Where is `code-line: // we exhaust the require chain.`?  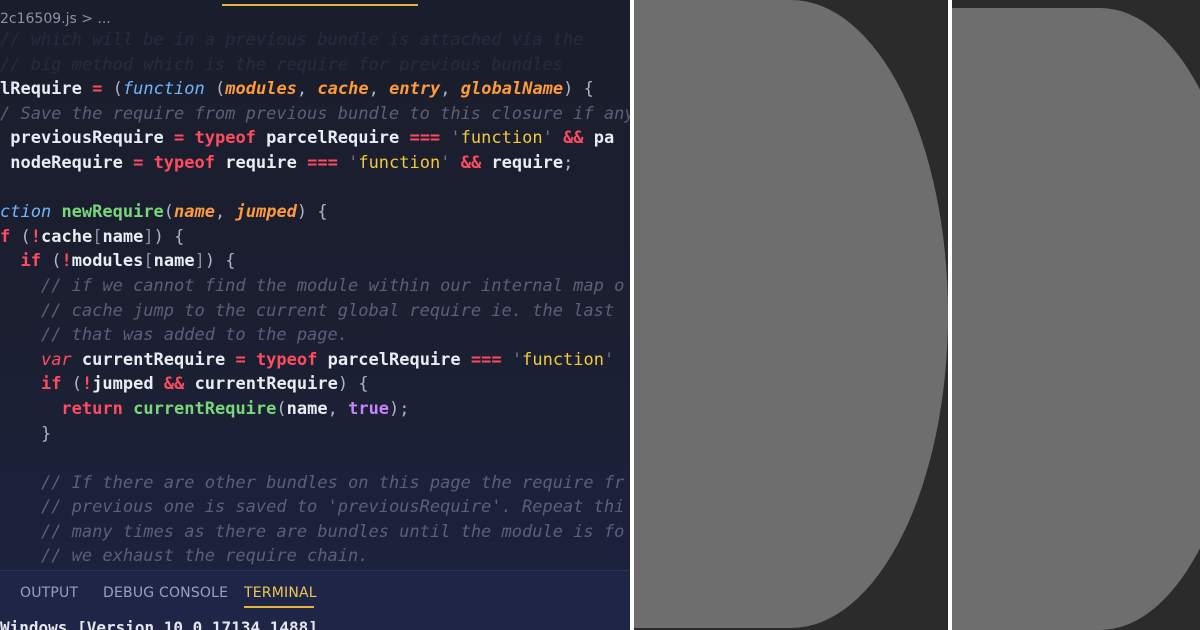 code-line: // we exhaust the require chain. is located at coordinates (315, 556).